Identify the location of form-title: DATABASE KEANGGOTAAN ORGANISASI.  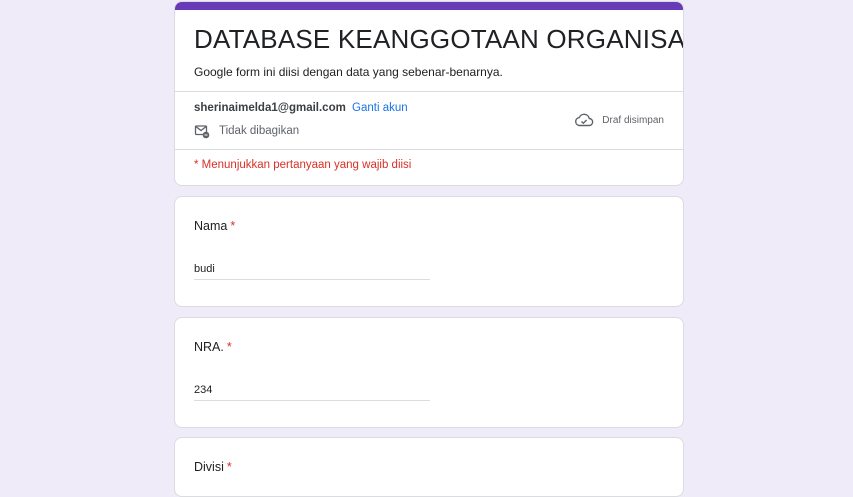
(439, 39).